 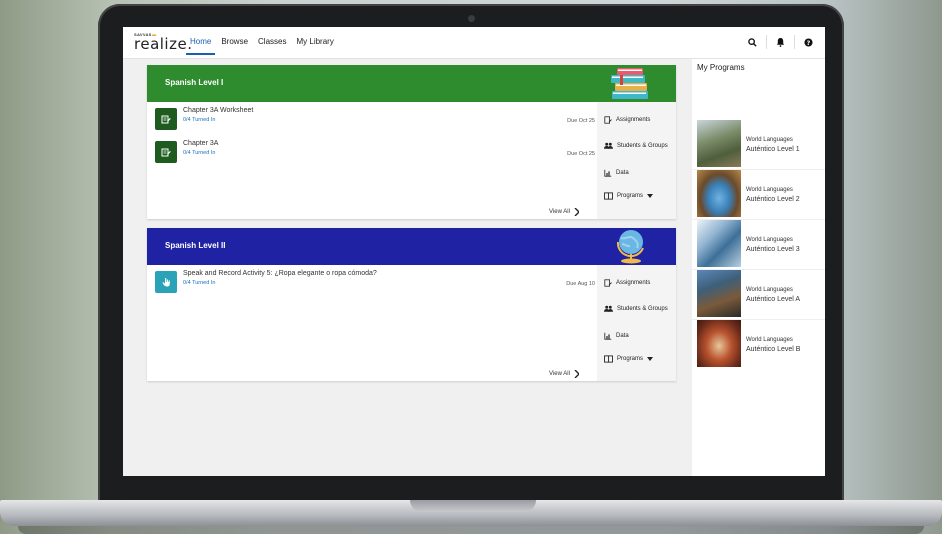 What do you see at coordinates (773, 245) in the screenshot?
I see `program-label: World Languages Auténtico Level 3` at bounding box center [773, 245].